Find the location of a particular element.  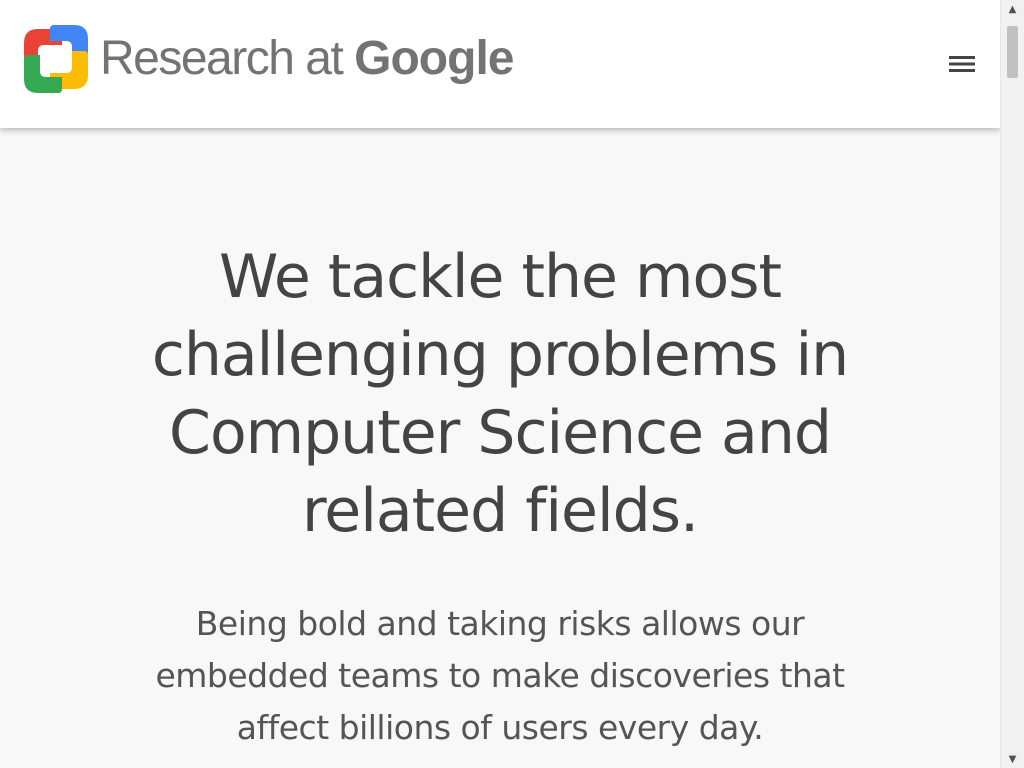

home-link: Research at Google is located at coordinates (269, 59).